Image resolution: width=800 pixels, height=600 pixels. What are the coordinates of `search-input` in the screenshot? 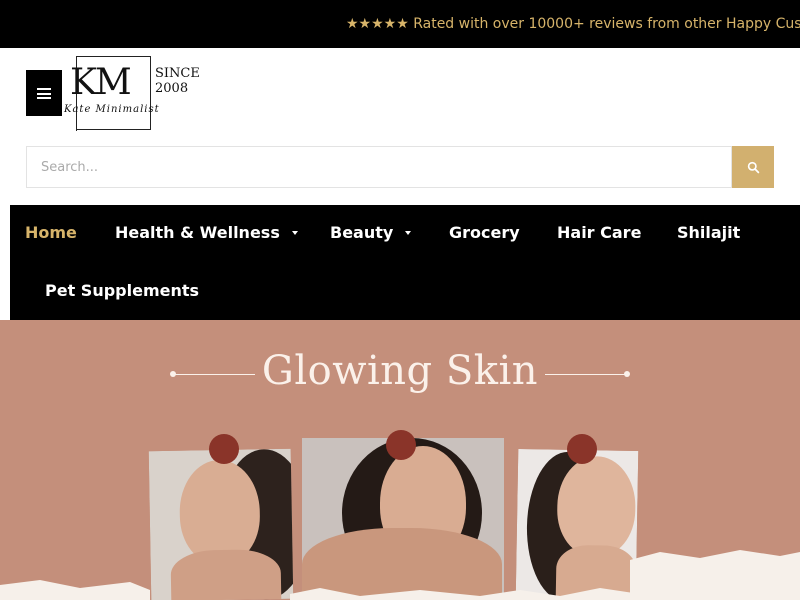 It's located at (379, 167).